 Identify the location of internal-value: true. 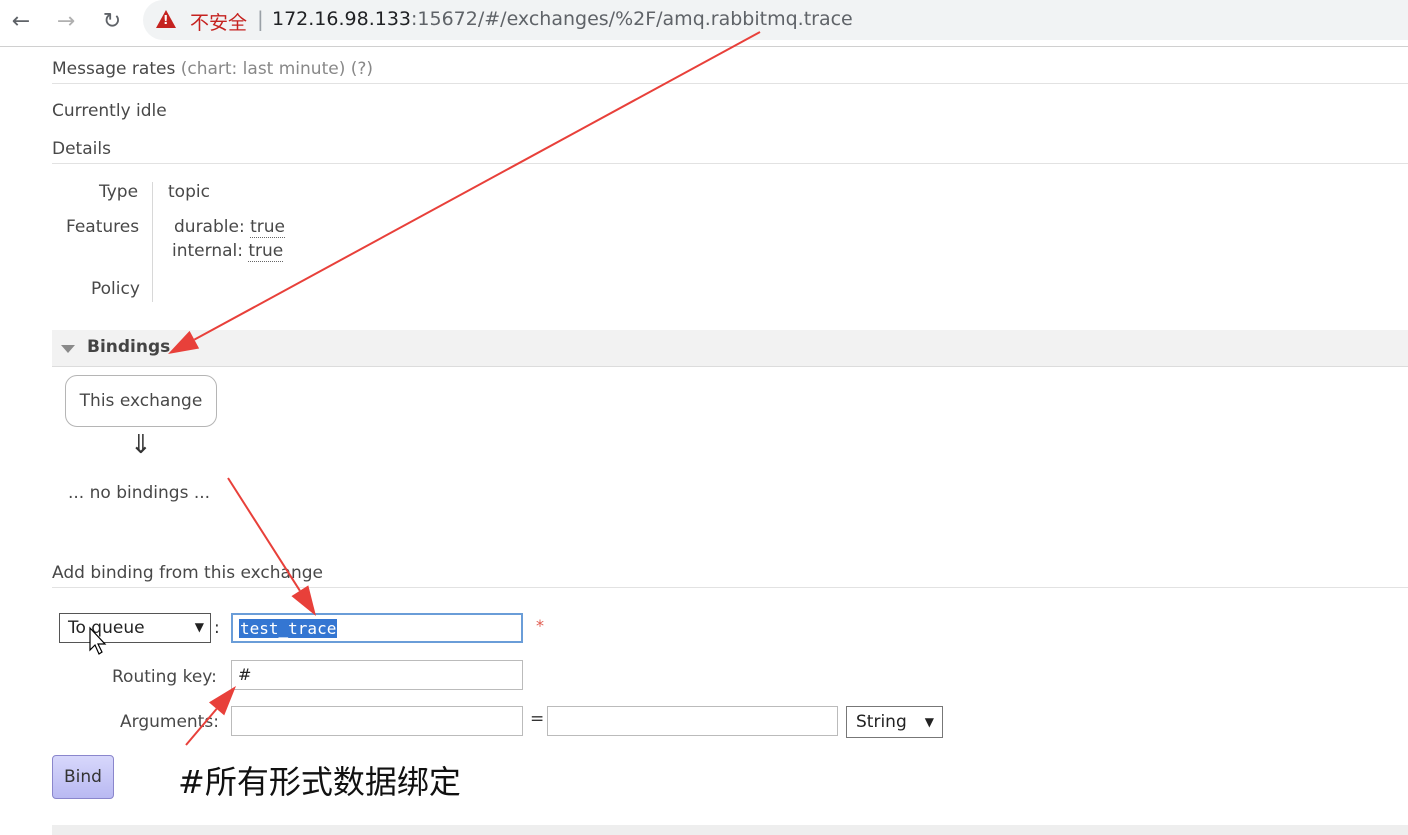
(266, 251).